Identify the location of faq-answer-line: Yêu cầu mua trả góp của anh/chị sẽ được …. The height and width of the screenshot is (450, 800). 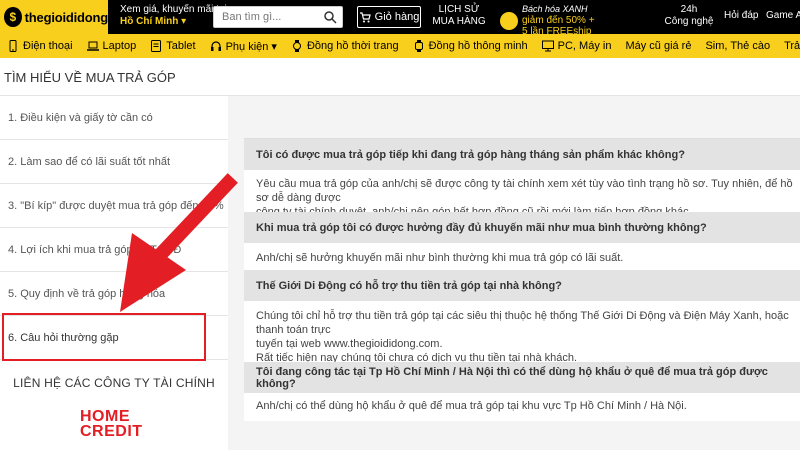
(524, 191).